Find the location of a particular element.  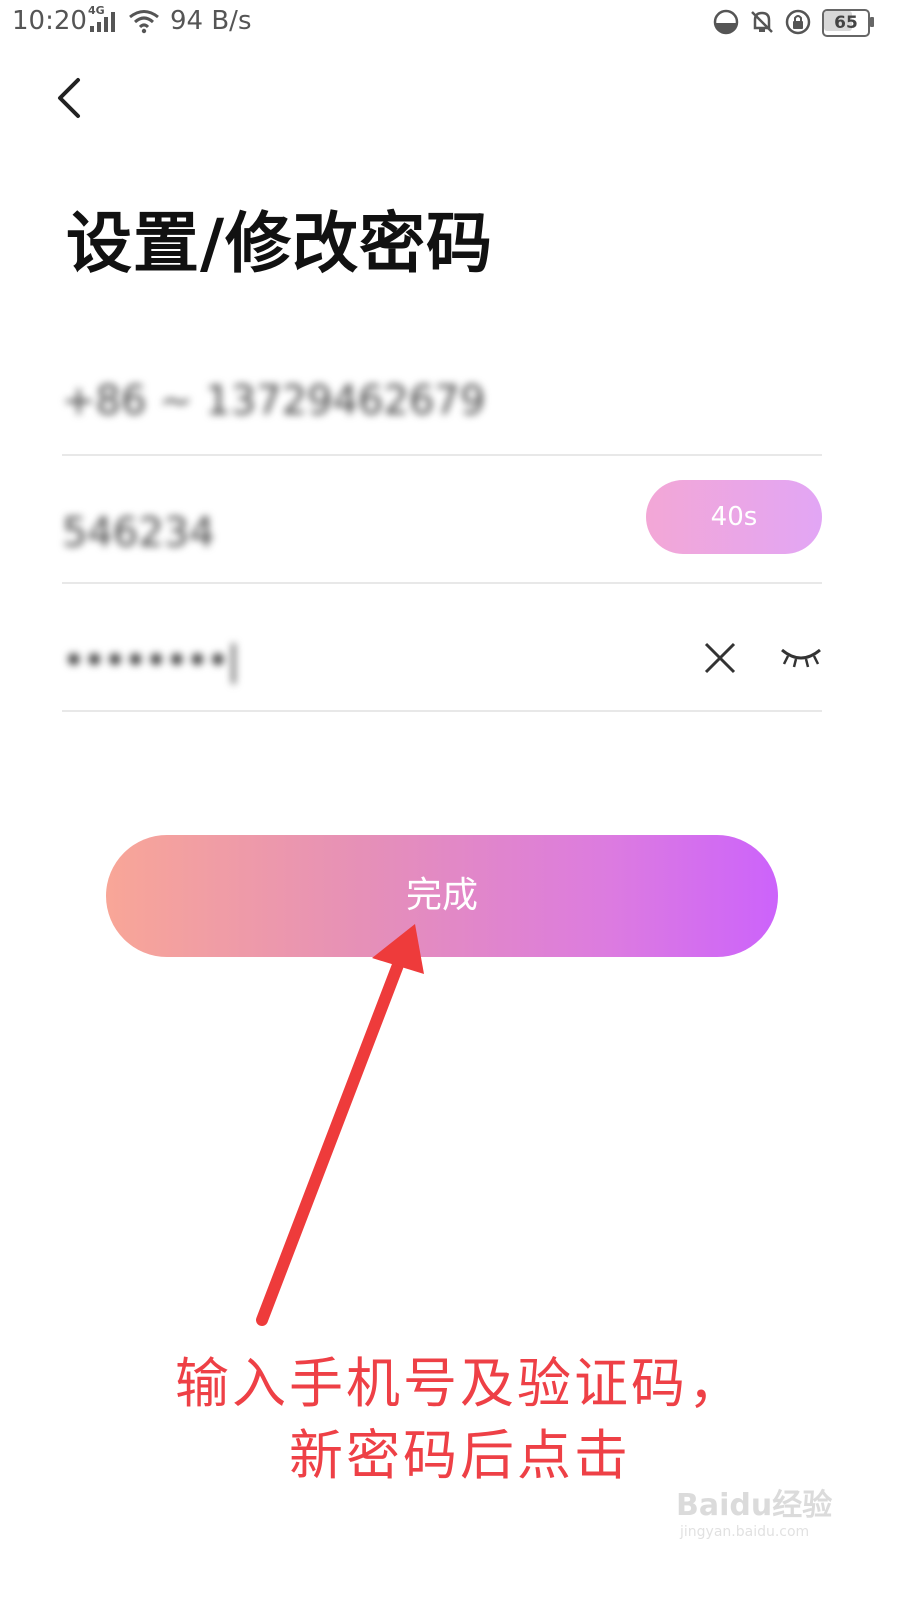

done-button: 完成 is located at coordinates (442, 896).